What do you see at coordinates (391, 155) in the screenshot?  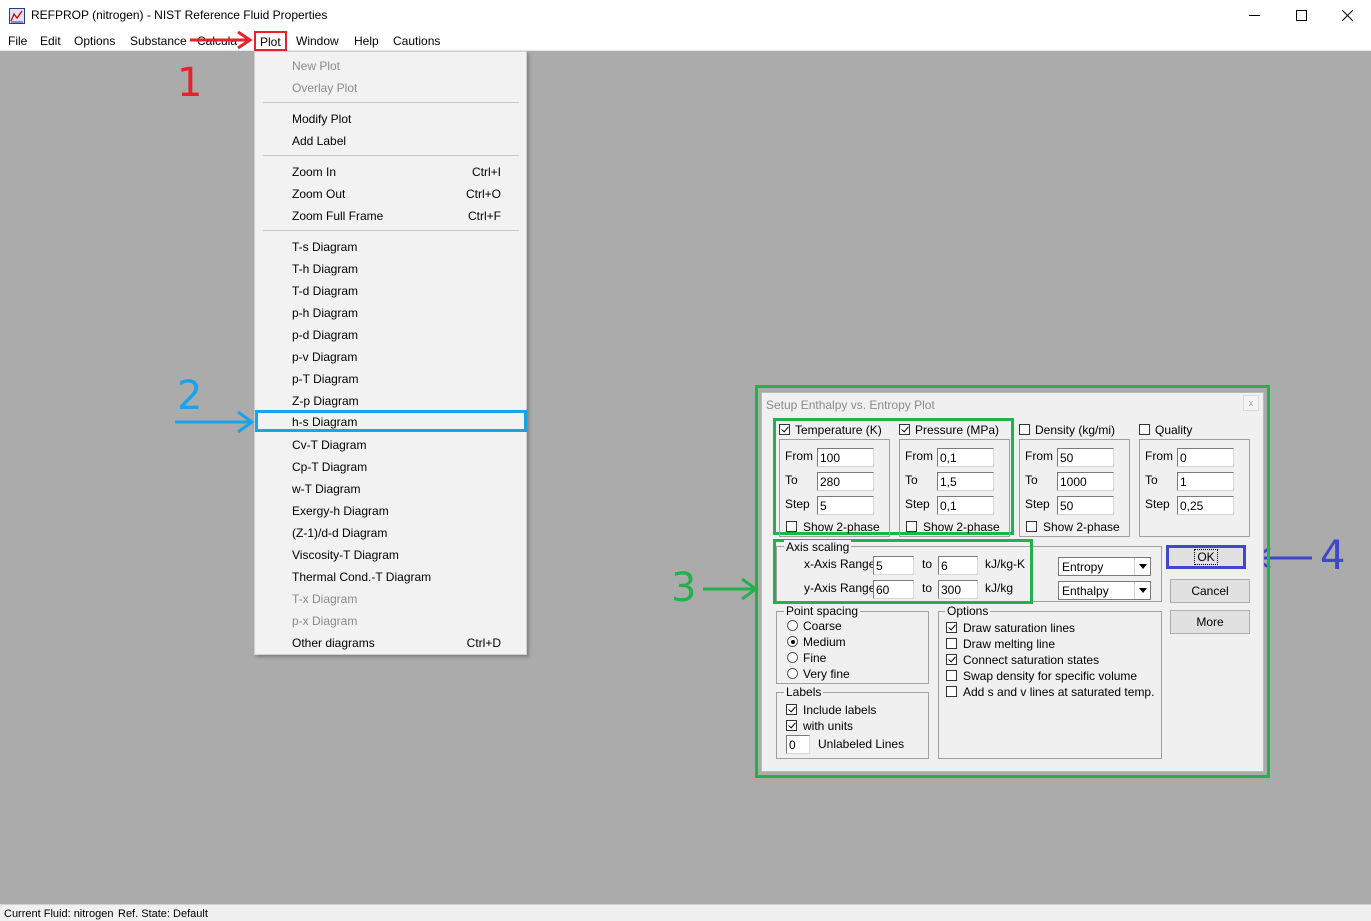 I see `menu-separator` at bounding box center [391, 155].